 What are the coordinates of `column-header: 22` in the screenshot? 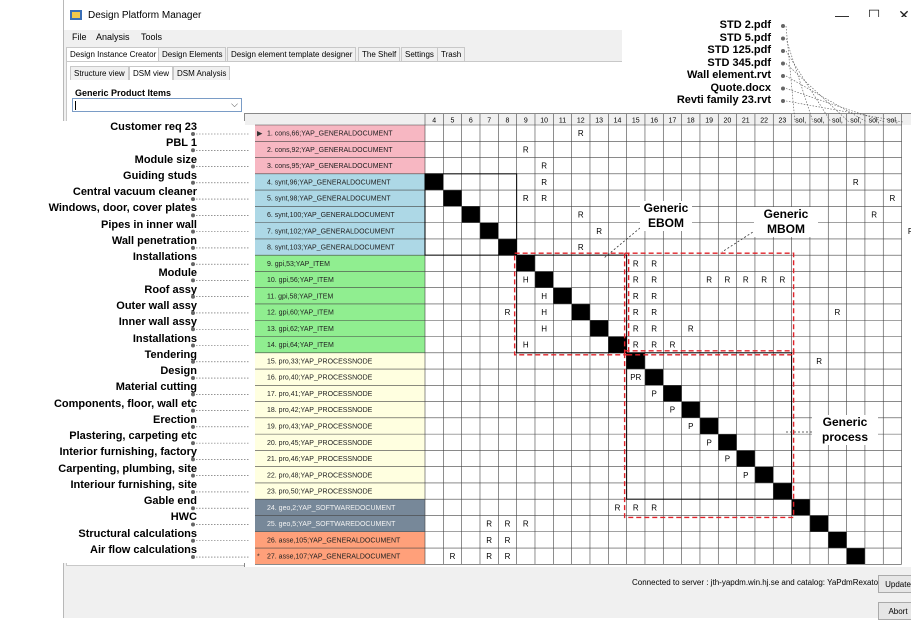 It's located at (764, 121).